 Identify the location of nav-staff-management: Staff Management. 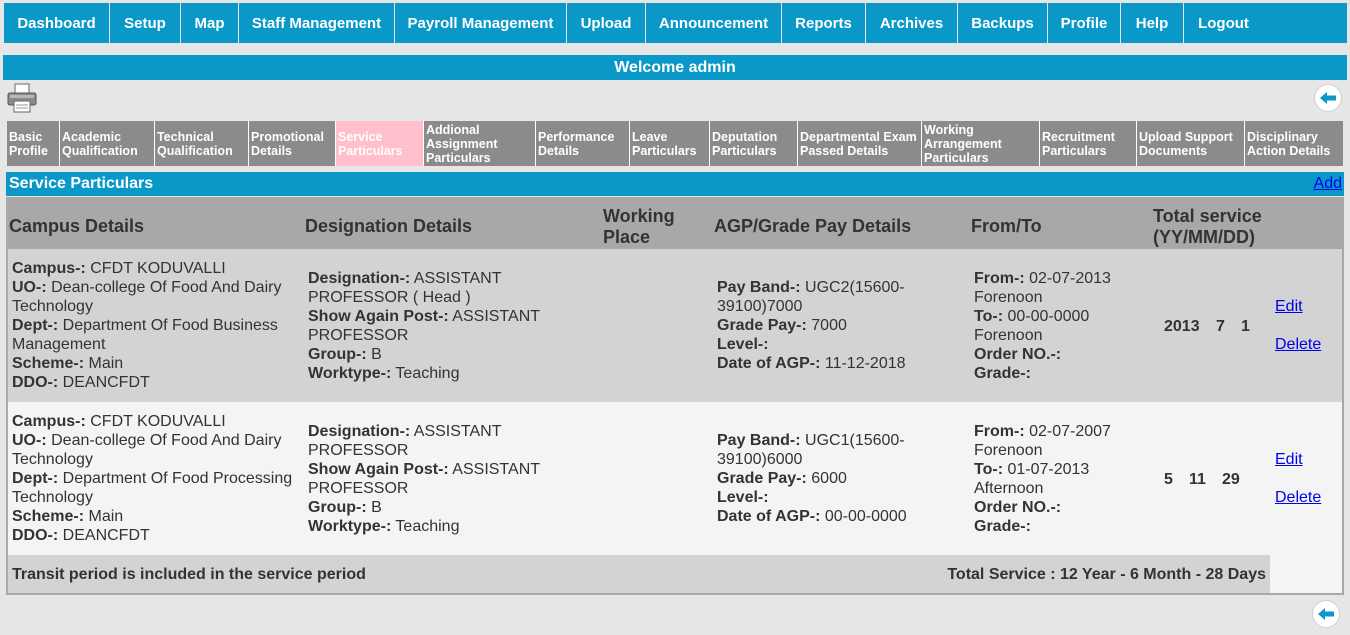
(317, 23).